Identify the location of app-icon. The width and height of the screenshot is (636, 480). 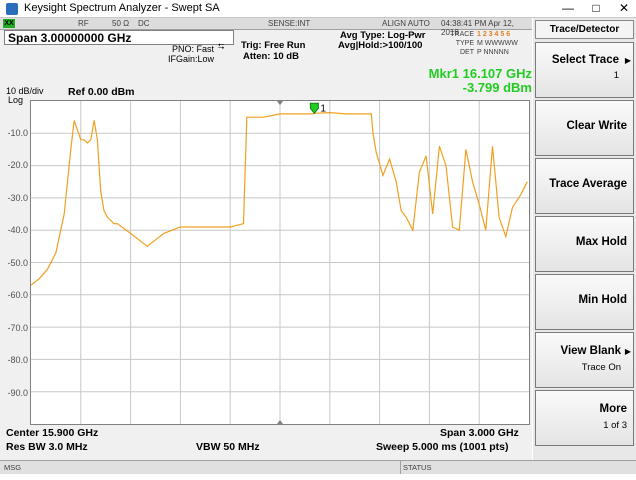
(12, 9).